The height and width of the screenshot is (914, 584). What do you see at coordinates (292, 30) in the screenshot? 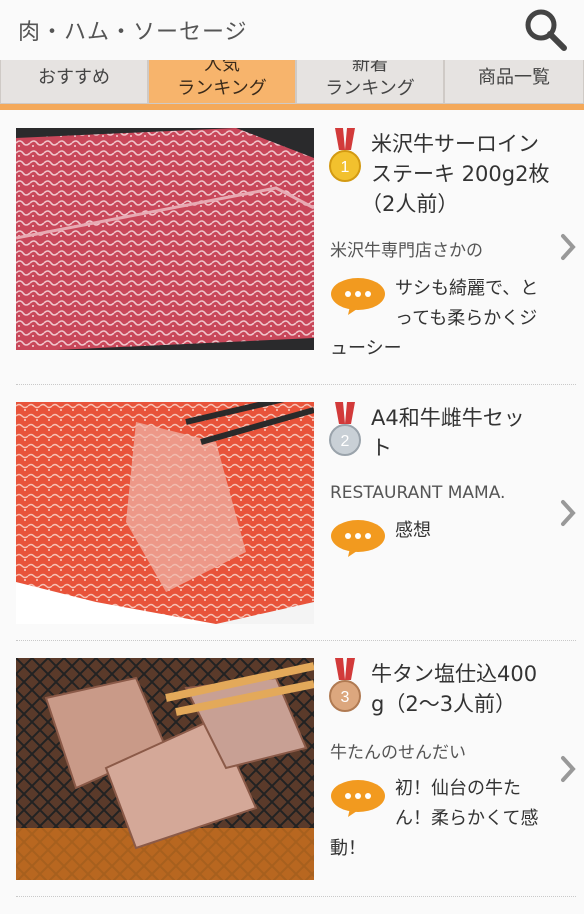
I see `app-header: 肉・ハム・ソーセージ` at bounding box center [292, 30].